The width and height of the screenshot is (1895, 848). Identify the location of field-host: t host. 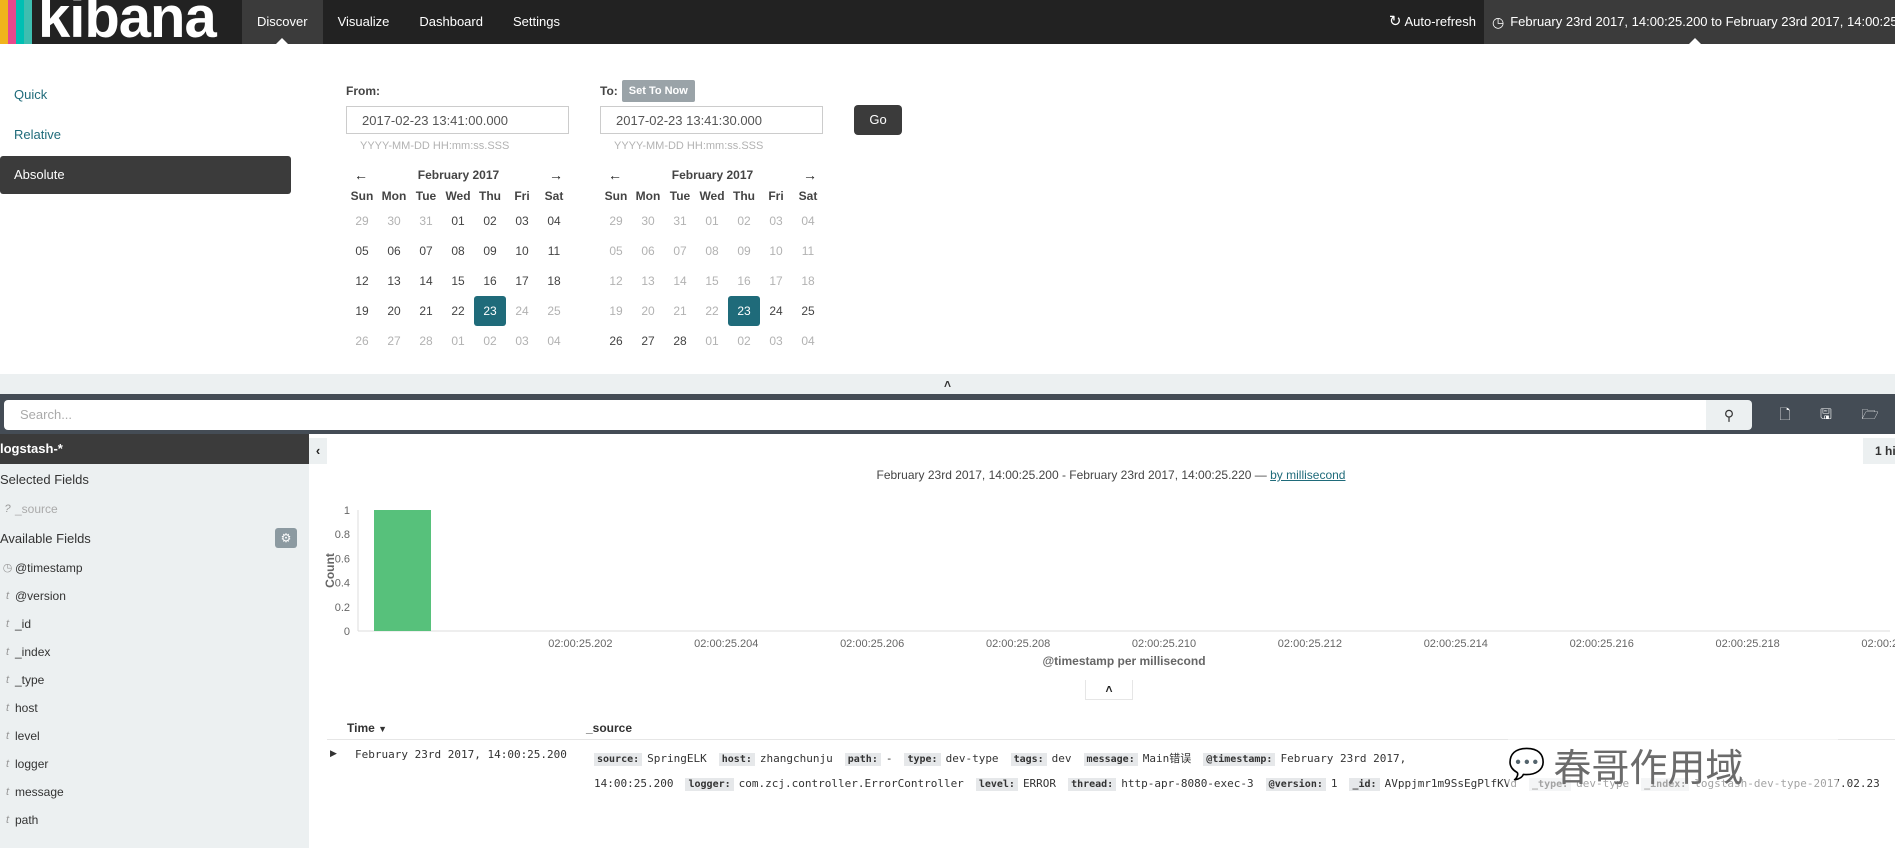
(154, 708).